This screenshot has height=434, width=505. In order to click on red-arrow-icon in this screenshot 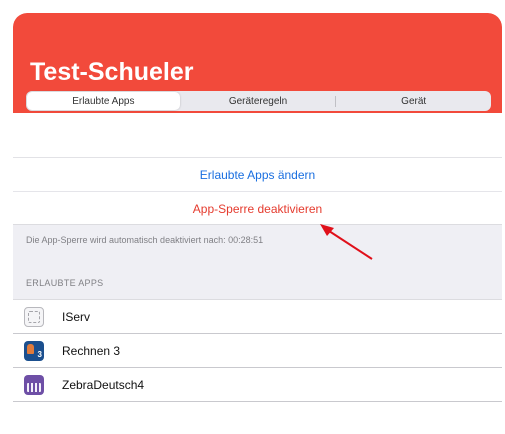, I will do `click(346, 242)`.